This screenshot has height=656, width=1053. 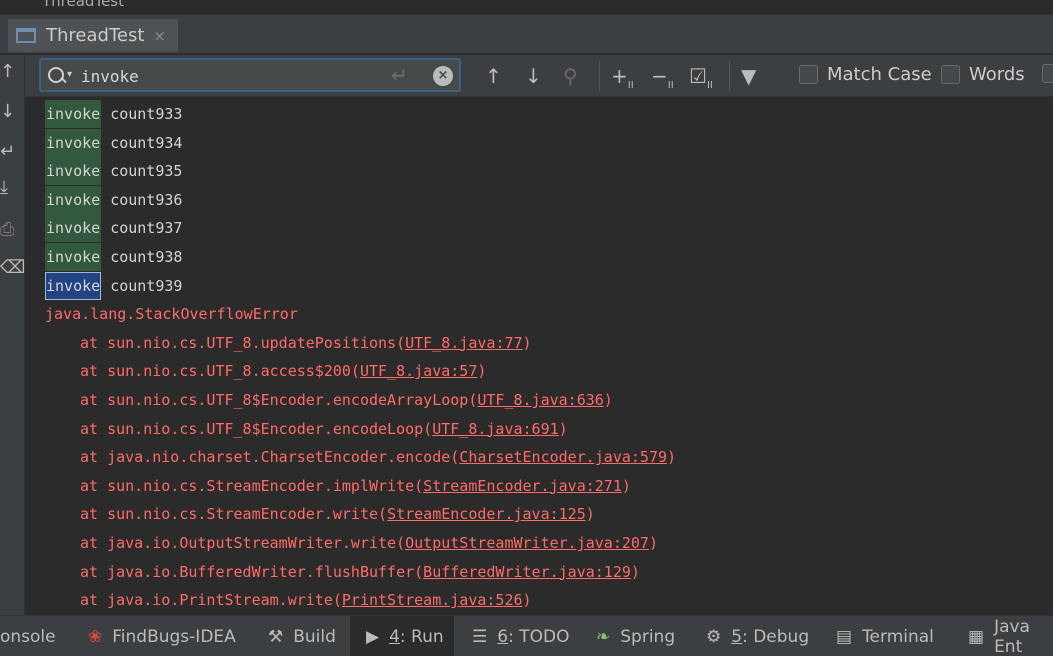 I want to click on tab-spring: ❧ Spring, so click(x=635, y=636).